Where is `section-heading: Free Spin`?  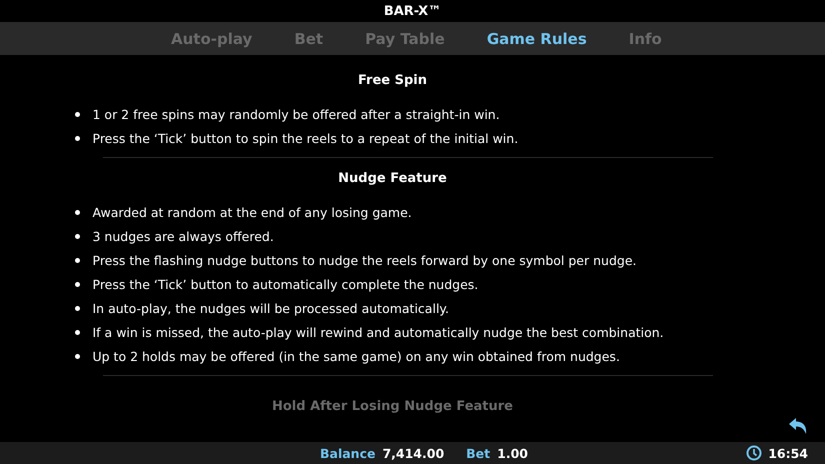 section-heading: Free Spin is located at coordinates (392, 81).